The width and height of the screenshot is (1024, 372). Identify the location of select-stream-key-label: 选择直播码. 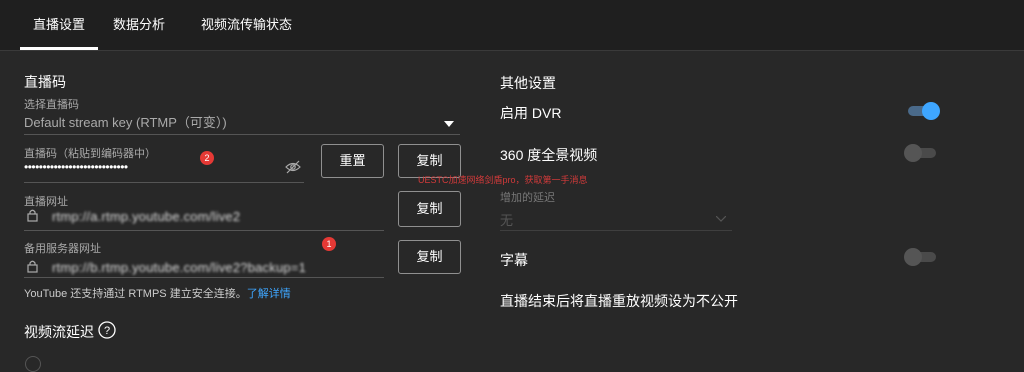
(51, 105).